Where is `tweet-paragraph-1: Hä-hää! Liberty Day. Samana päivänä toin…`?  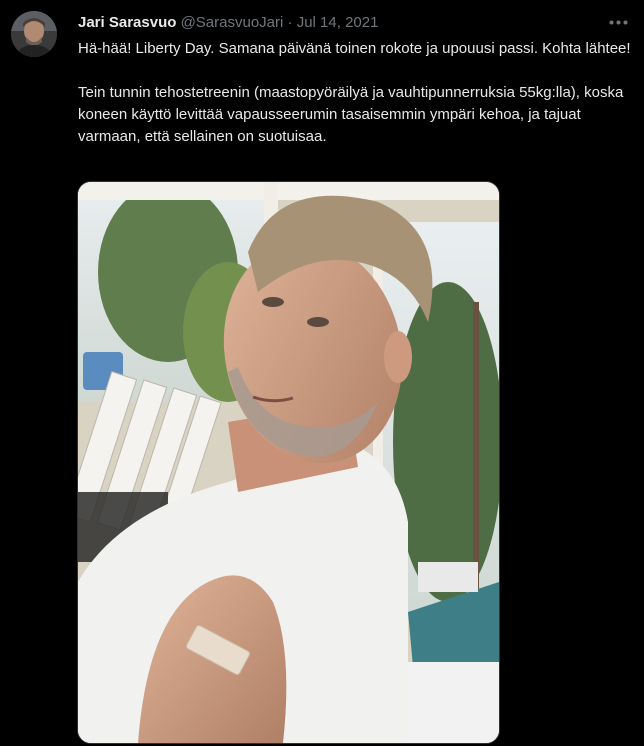
tweet-paragraph-1: Hä-hää! Liberty Day. Samana päivänä toin… is located at coordinates (354, 48).